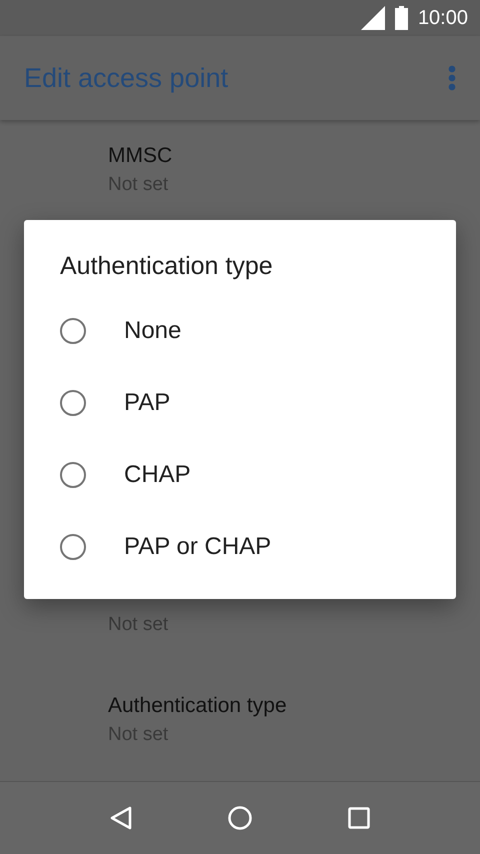 This screenshot has height=854, width=480. What do you see at coordinates (166, 266) in the screenshot?
I see `dialog-title: Authentication type` at bounding box center [166, 266].